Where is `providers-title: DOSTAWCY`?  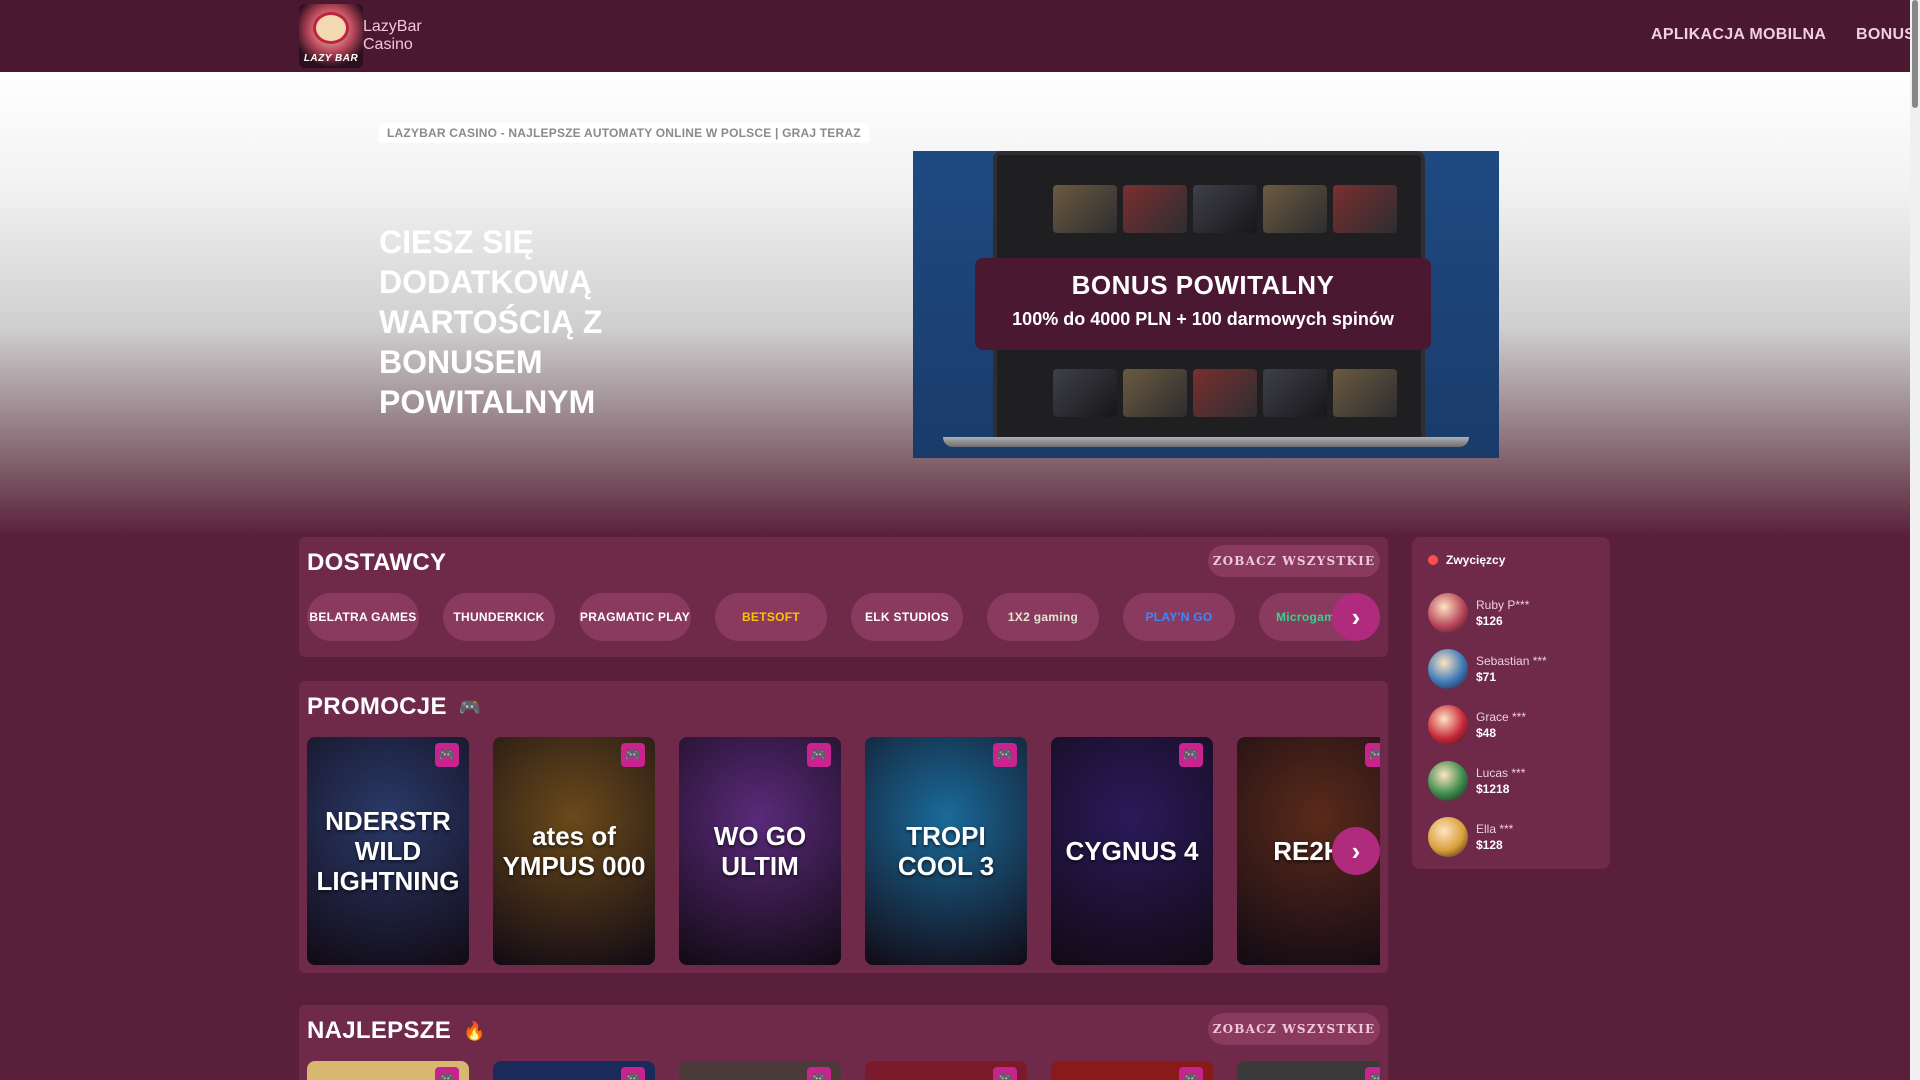 providers-title: DOSTAWCY is located at coordinates (376, 563).